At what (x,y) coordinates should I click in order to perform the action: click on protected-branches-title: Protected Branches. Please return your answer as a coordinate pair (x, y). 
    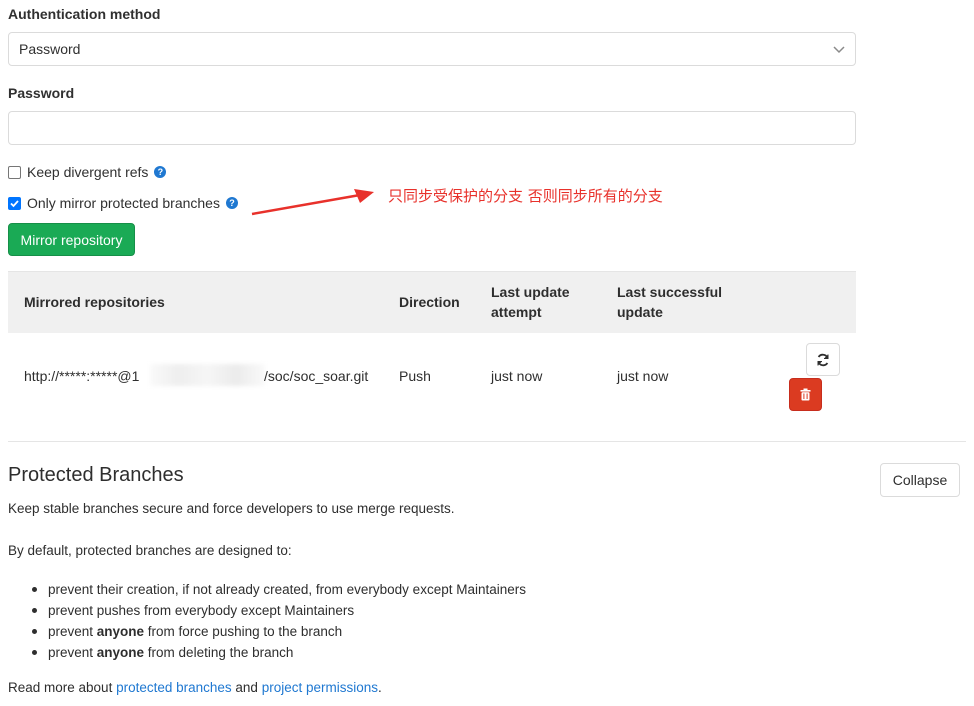
    Looking at the image, I should click on (96, 475).